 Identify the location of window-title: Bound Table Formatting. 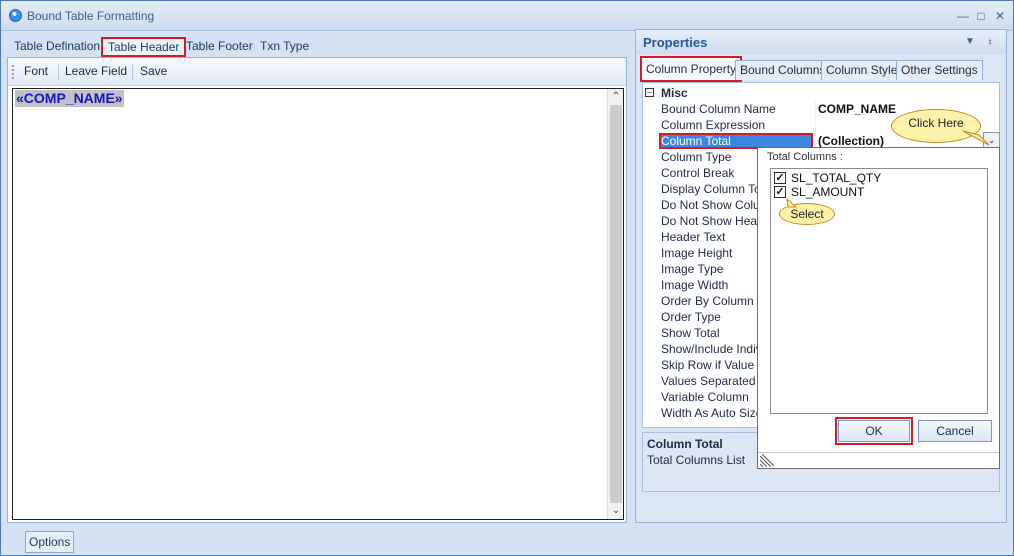
(91, 16).